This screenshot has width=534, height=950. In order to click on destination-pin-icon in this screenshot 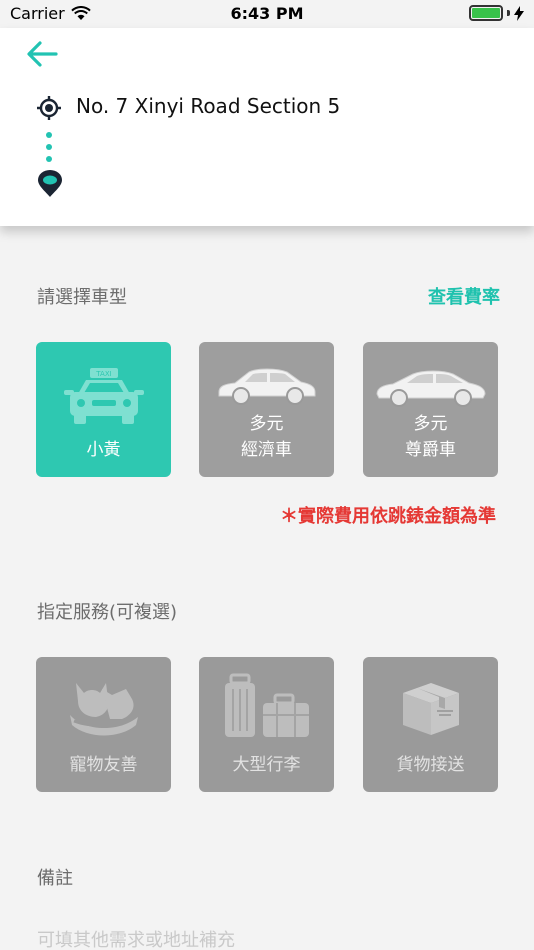, I will do `click(50, 184)`.